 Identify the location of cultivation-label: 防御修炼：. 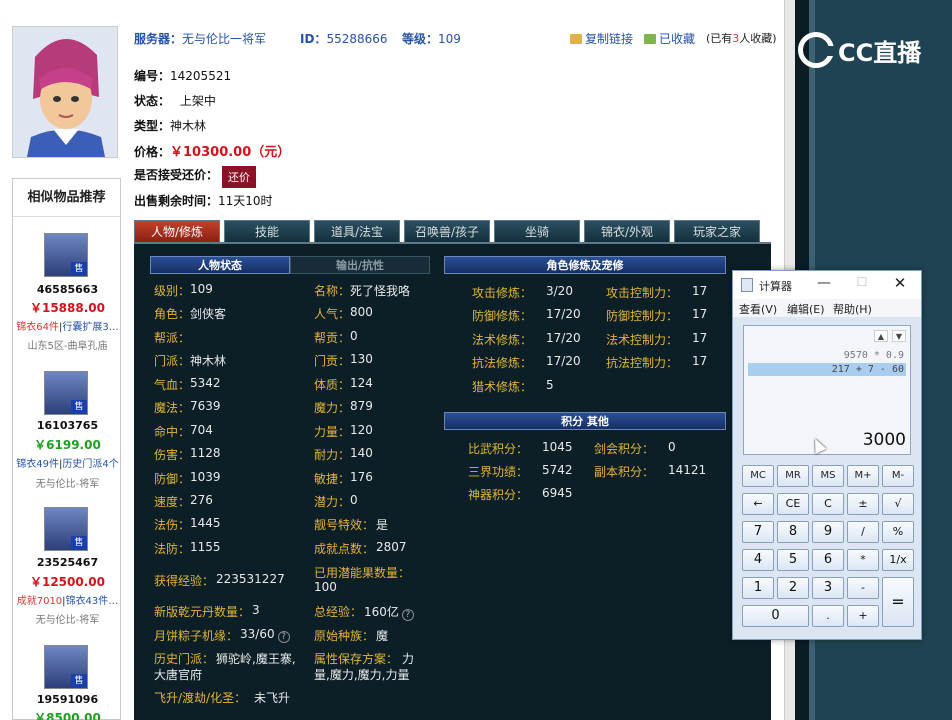
(502, 316).